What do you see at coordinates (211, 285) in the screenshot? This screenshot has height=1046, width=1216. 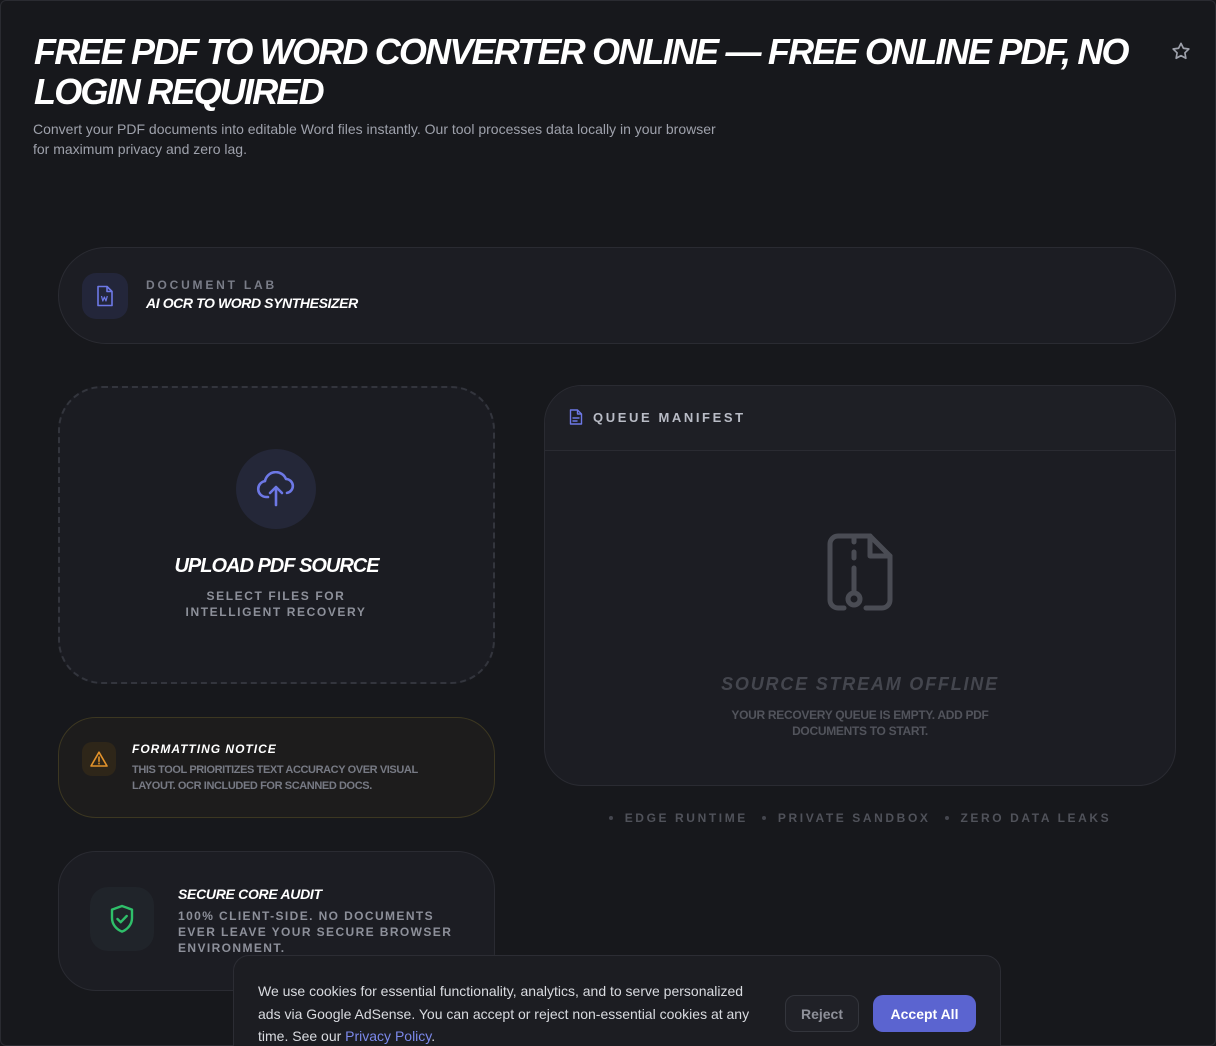 I see `lab-eyebrow: DOCUMENT LAB` at bounding box center [211, 285].